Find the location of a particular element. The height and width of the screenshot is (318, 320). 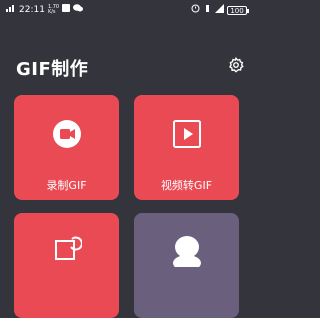

signal-icon is located at coordinates (11, 9).